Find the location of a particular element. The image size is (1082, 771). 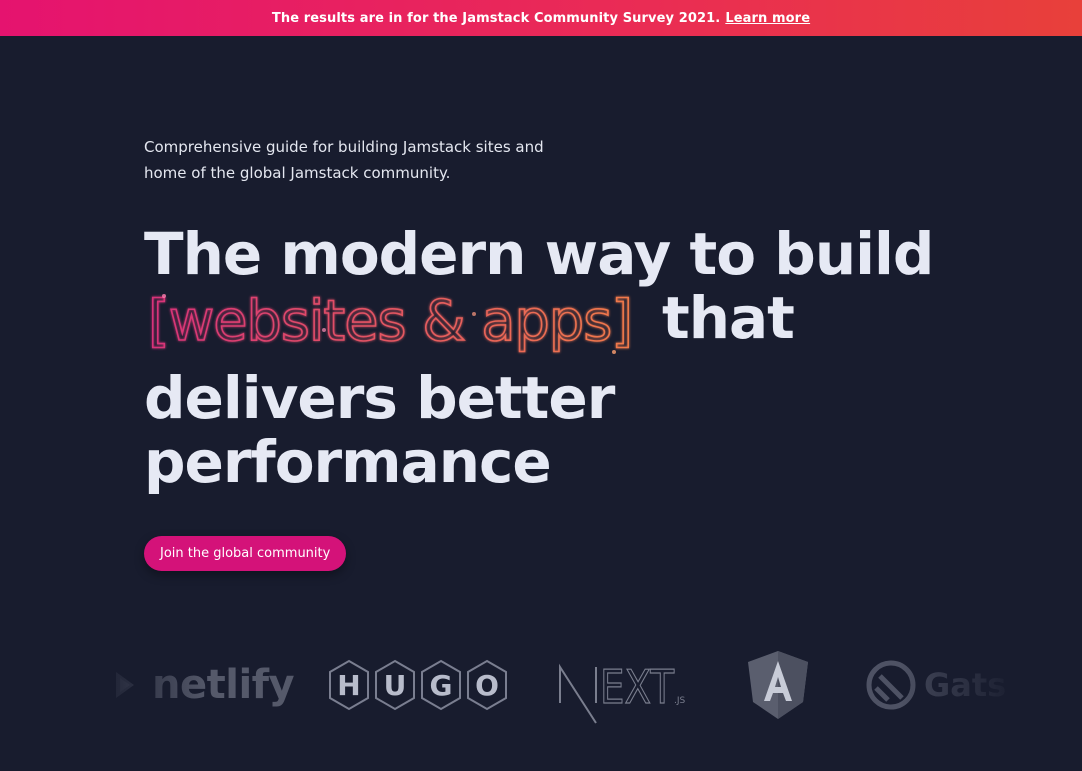

nextjs-icon: EXT .JS is located at coordinates (622, 691).